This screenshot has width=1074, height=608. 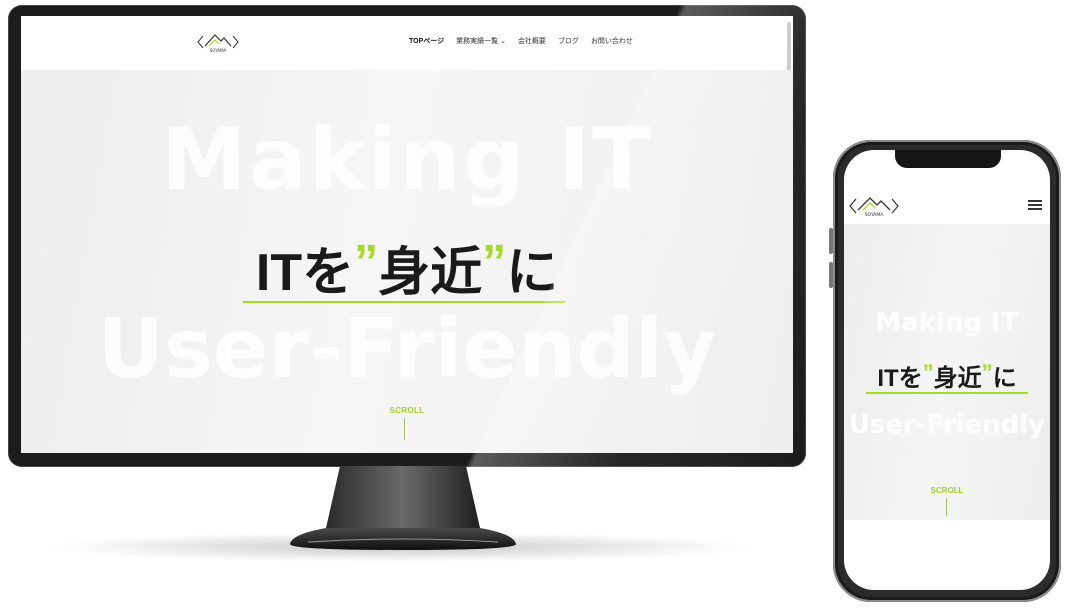 I want to click on mobile-hero-bg-text-bottom: User-Friendly, so click(x=947, y=425).